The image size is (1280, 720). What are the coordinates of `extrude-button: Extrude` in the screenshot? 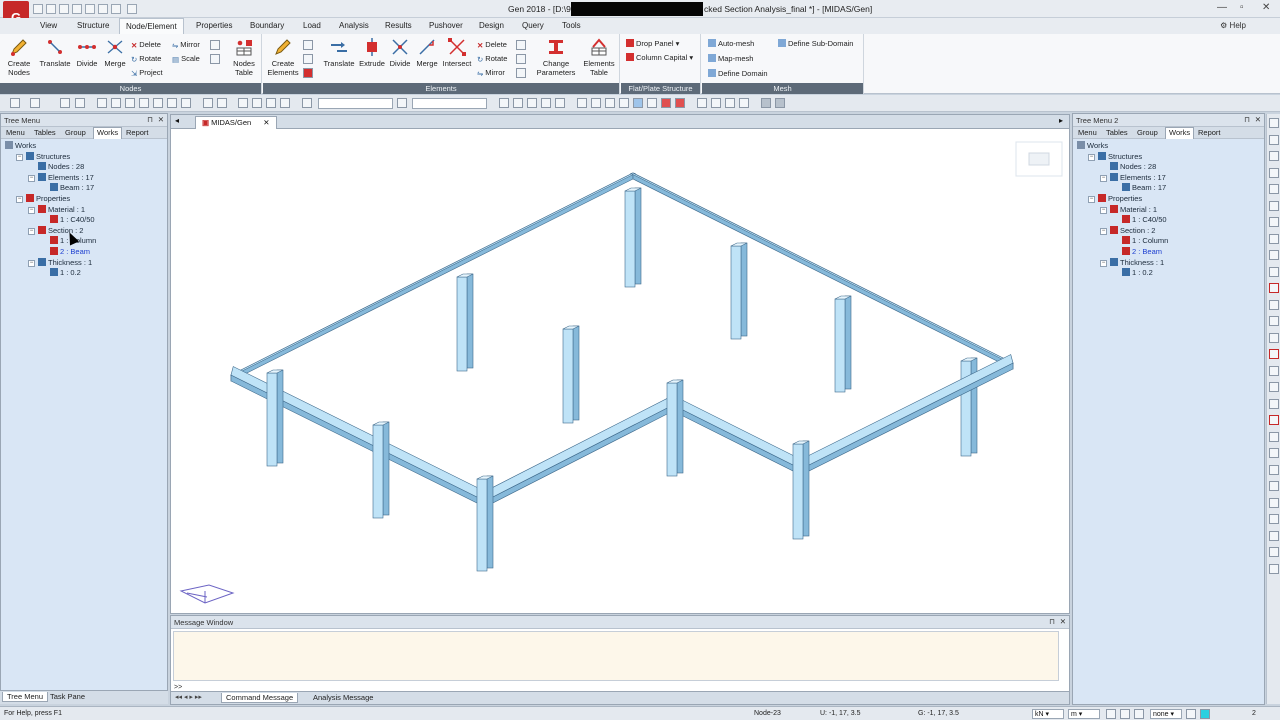 It's located at (372, 52).